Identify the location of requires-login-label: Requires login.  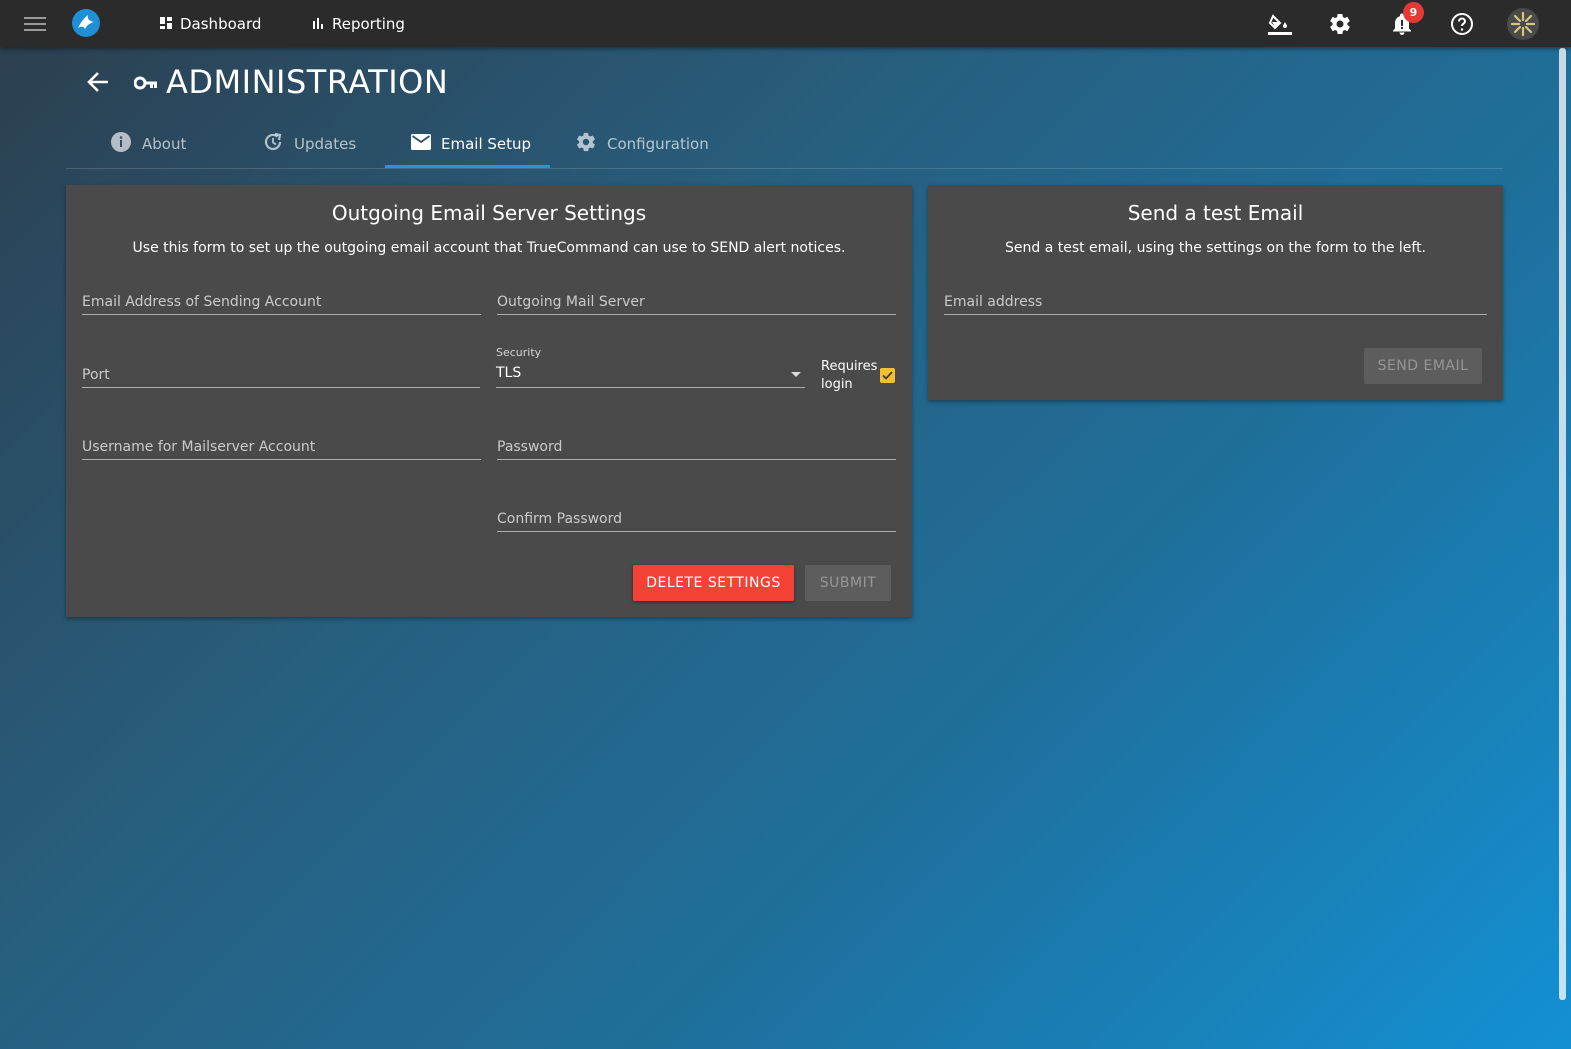
(849, 375).